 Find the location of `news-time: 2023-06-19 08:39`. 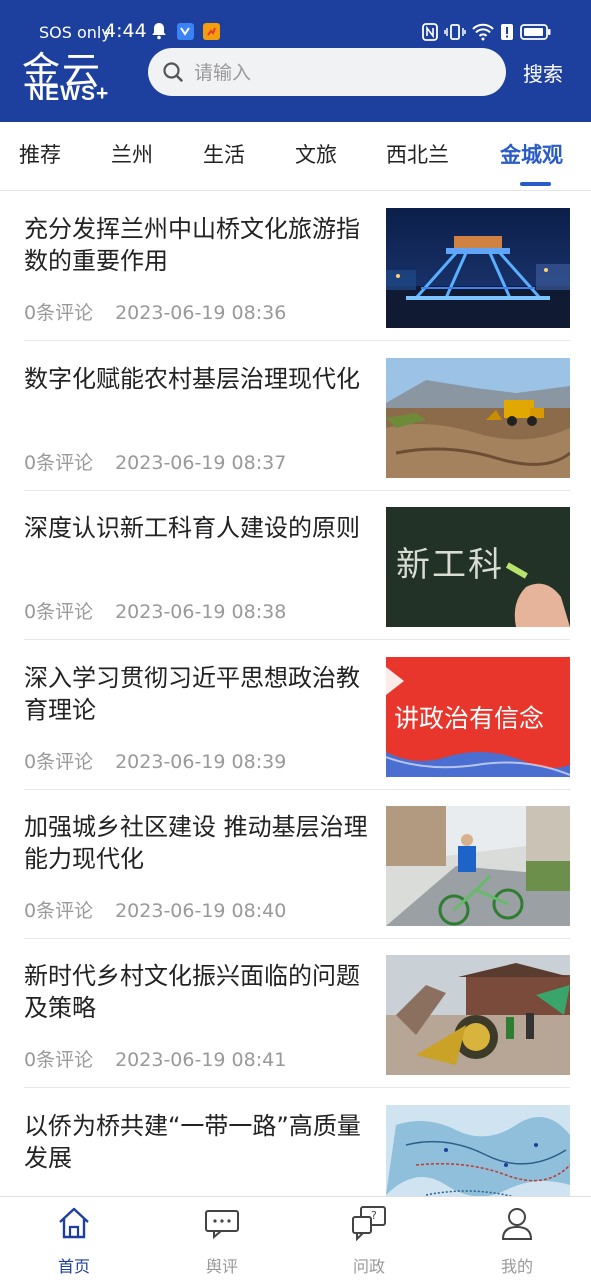

news-time: 2023-06-19 08:39 is located at coordinates (201, 762).